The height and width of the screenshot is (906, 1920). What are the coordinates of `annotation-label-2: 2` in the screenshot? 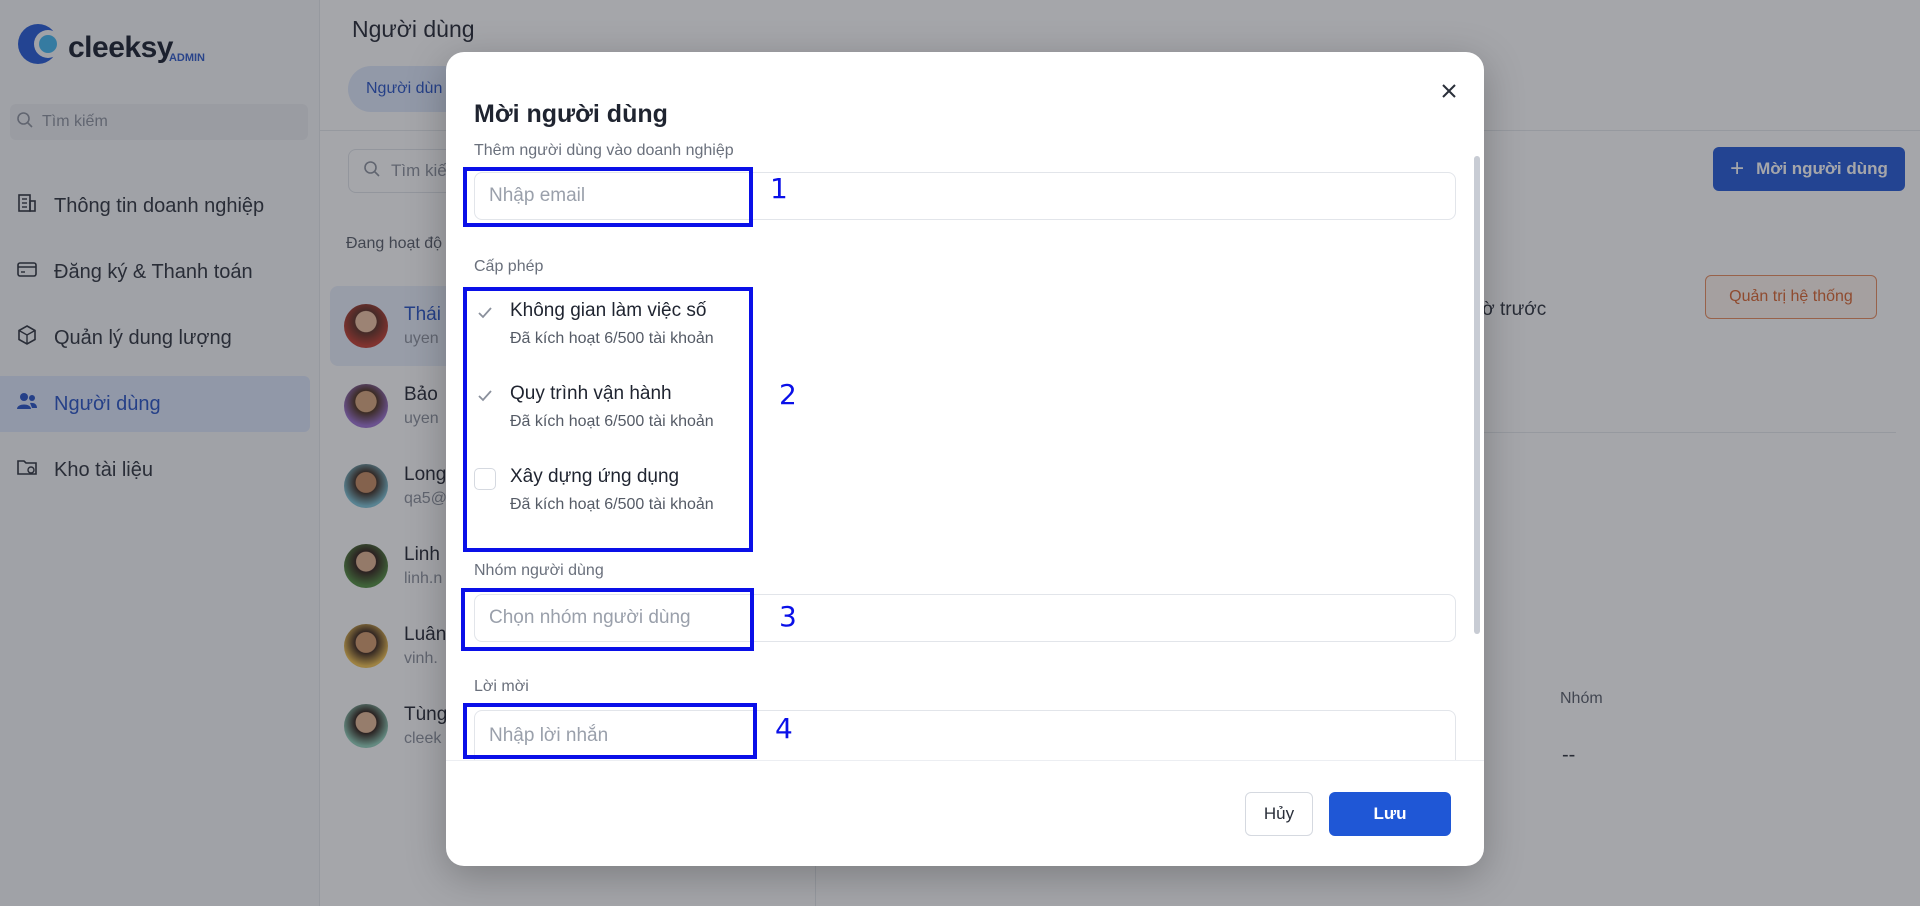 It's located at (788, 394).